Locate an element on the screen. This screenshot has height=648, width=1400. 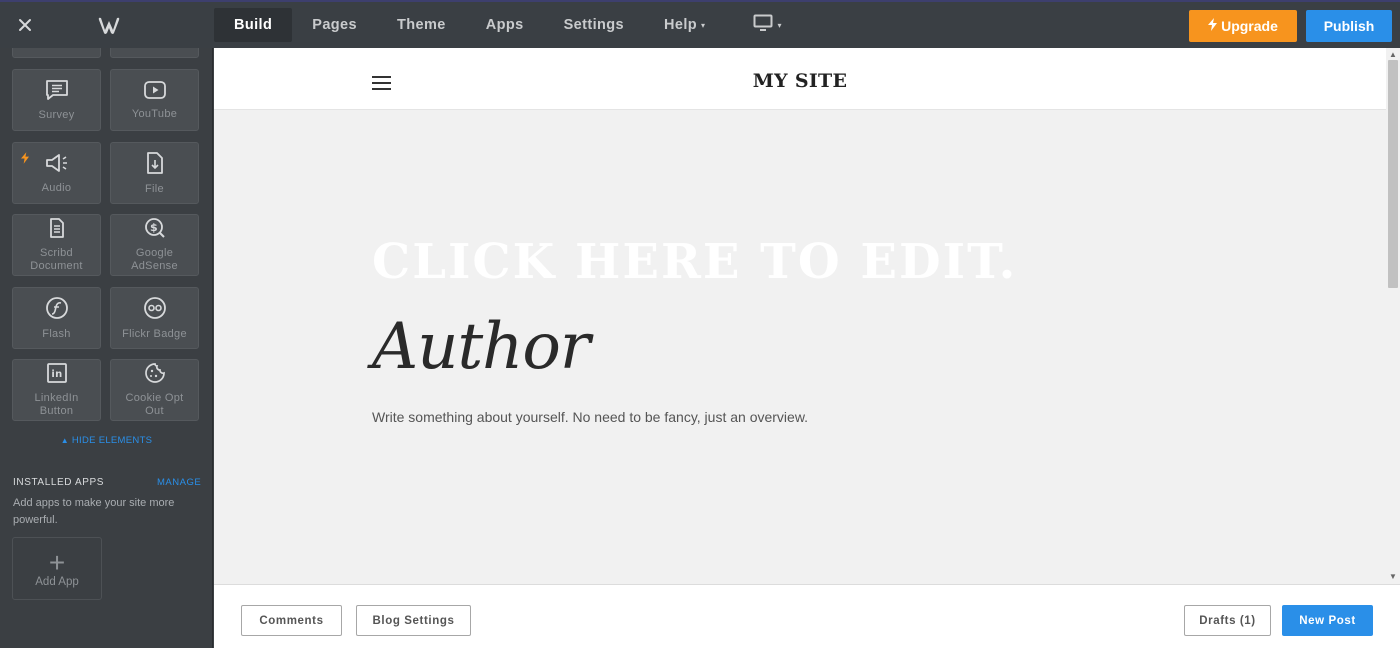
lightning-icon is located at coordinates (1213, 26).